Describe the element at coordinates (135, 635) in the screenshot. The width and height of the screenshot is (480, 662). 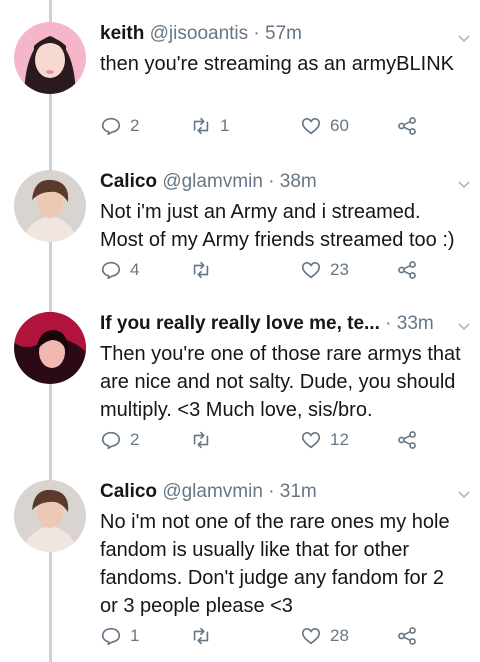
I see `reply-count: 1` at that location.